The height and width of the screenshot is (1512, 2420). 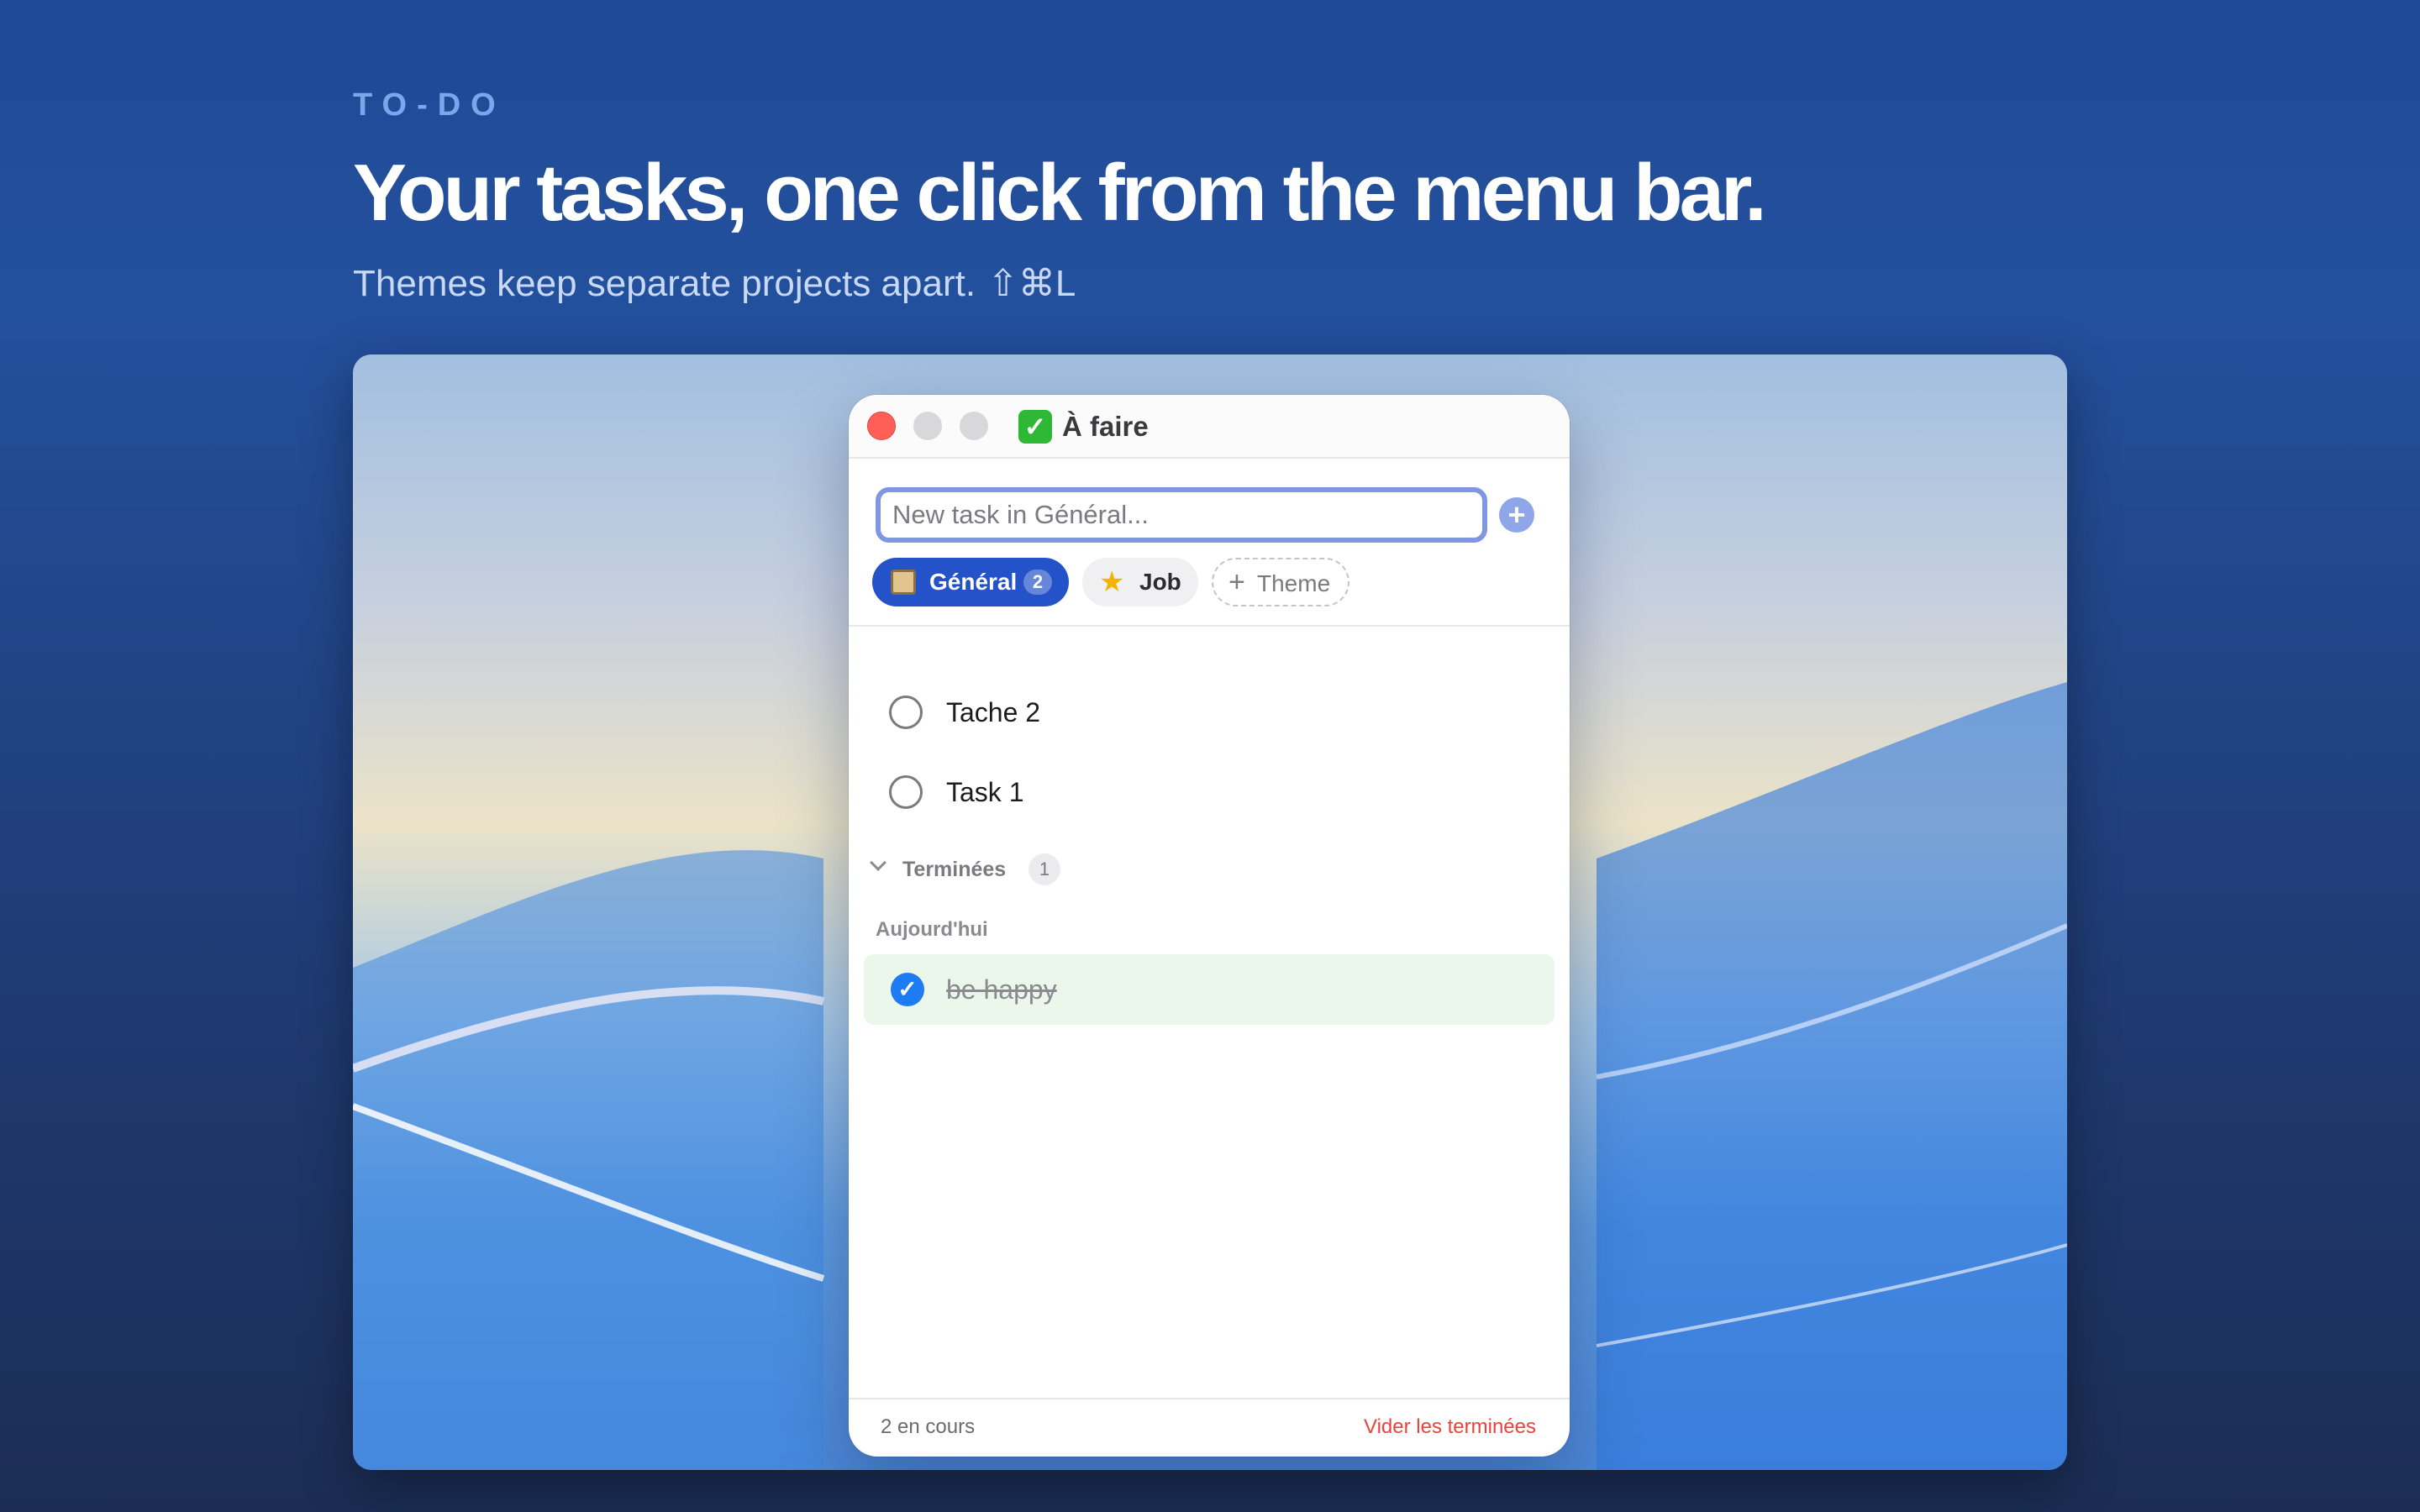 I want to click on star-icon: ★, so click(x=1112, y=582).